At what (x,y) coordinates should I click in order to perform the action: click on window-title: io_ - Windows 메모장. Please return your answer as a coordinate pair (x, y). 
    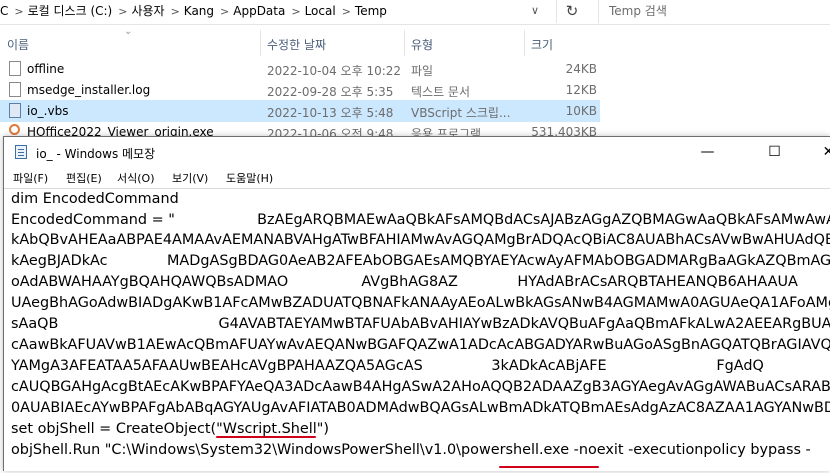
    Looking at the image, I should click on (96, 154).